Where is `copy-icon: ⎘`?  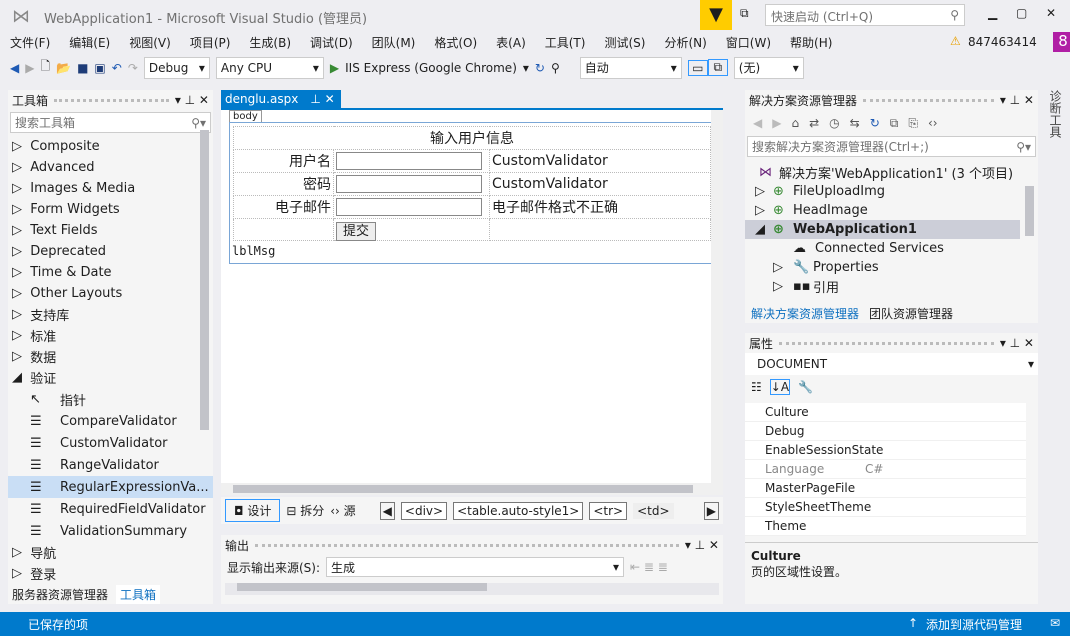 copy-icon: ⎘ is located at coordinates (913, 123).